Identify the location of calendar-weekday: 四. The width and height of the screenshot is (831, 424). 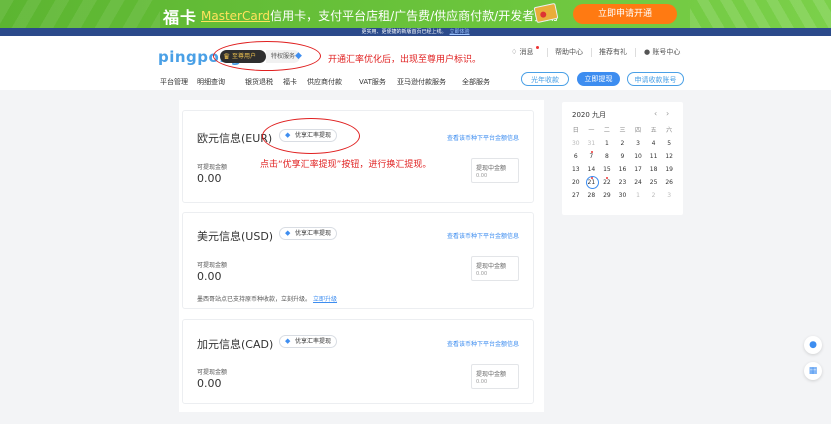
(638, 130).